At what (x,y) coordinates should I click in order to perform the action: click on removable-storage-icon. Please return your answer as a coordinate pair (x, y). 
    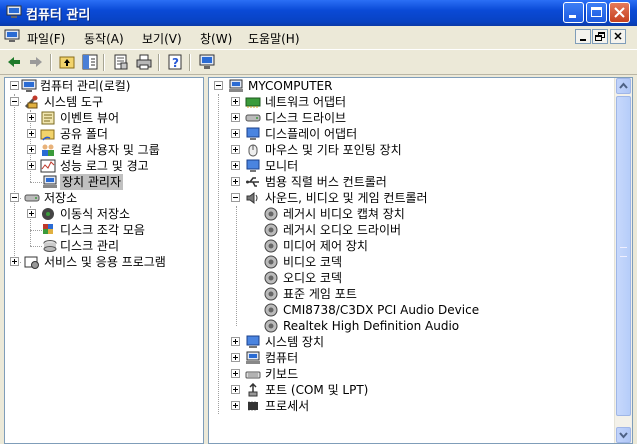
    Looking at the image, I should click on (48, 214).